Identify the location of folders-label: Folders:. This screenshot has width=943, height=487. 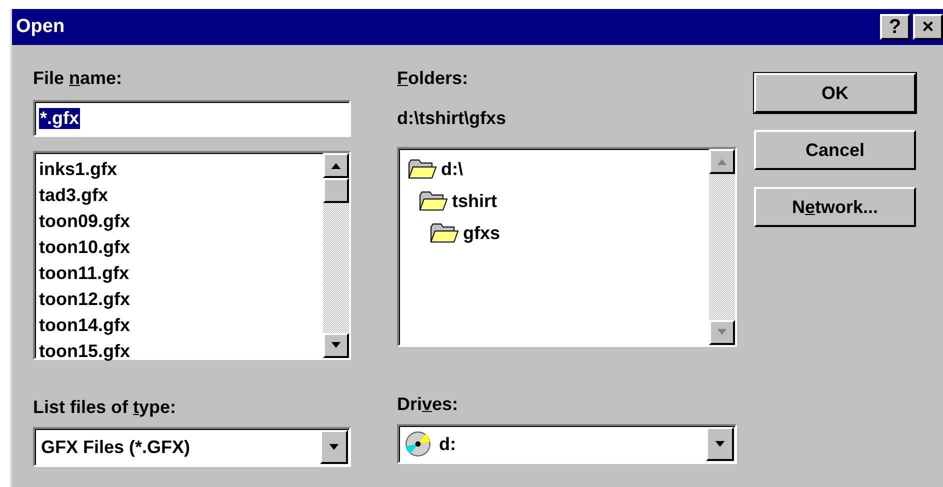
(433, 78).